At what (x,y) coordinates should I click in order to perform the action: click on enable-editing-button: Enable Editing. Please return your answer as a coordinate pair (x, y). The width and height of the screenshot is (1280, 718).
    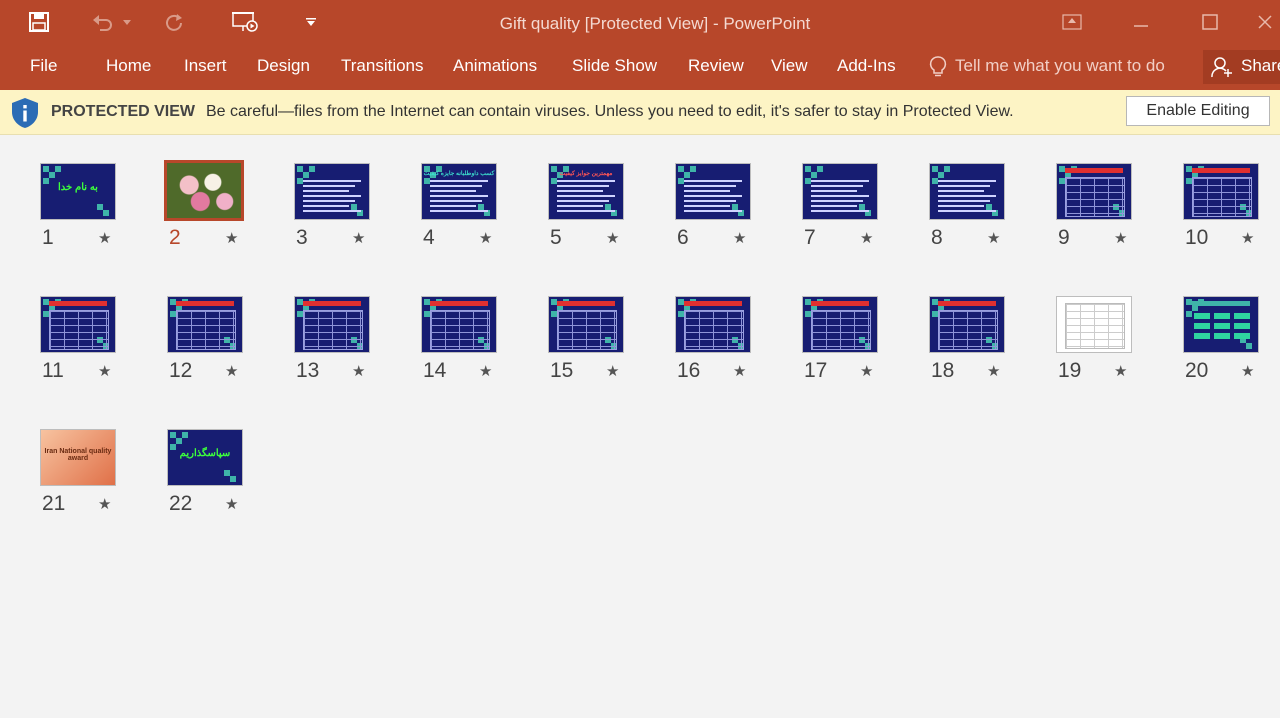
    Looking at the image, I should click on (1198, 111).